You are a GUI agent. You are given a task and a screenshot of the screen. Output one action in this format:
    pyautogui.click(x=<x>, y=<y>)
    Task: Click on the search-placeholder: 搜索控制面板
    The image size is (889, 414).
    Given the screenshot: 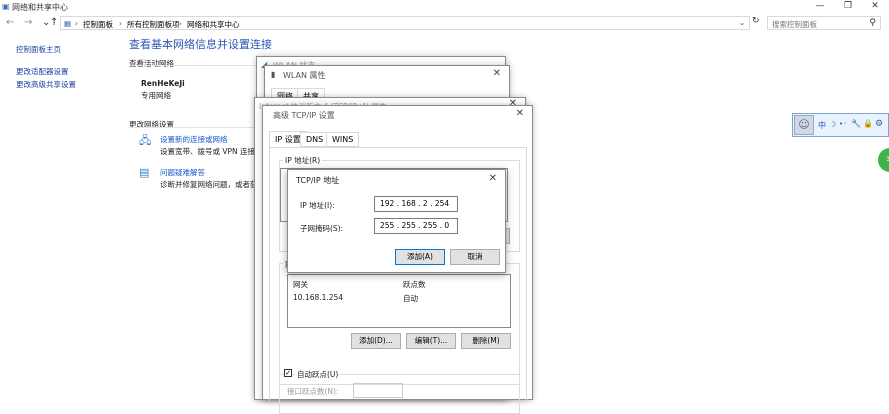 What is the action you would take?
    pyautogui.click(x=794, y=24)
    